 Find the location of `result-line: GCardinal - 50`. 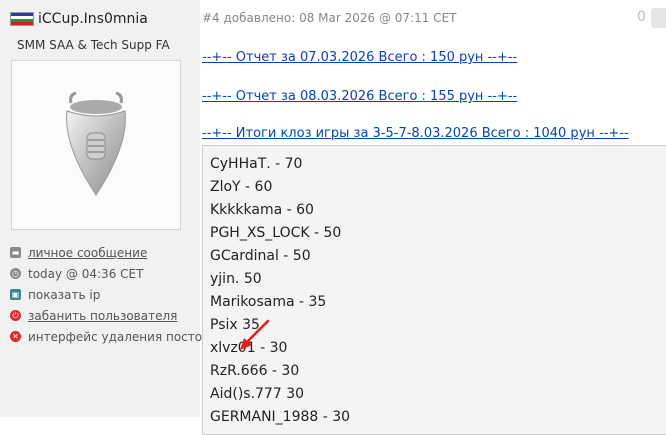

result-line: GCardinal - 50 is located at coordinates (260, 256).